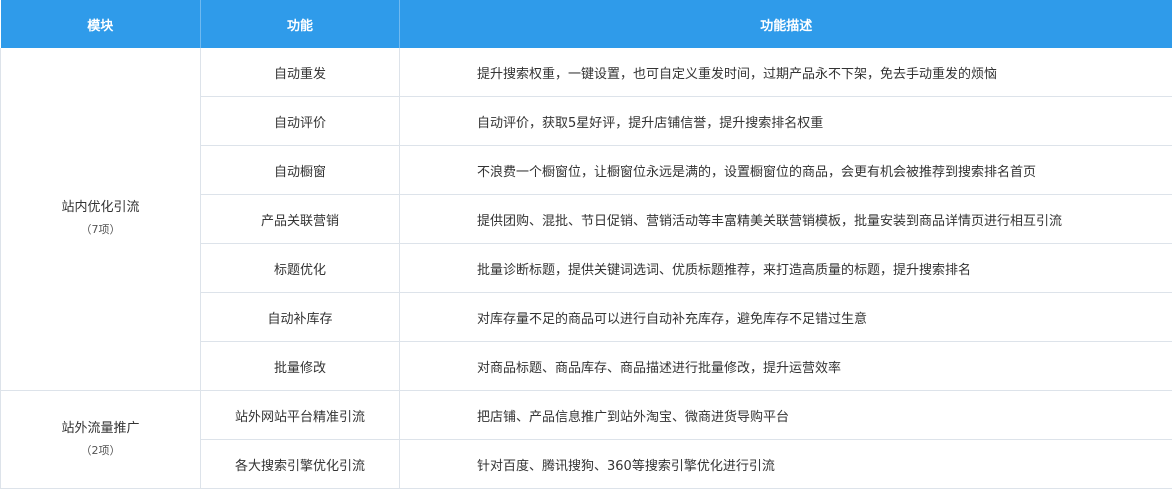 The image size is (1176, 490). Describe the element at coordinates (100, 207) in the screenshot. I see `module-name: 站内优化引流` at that location.